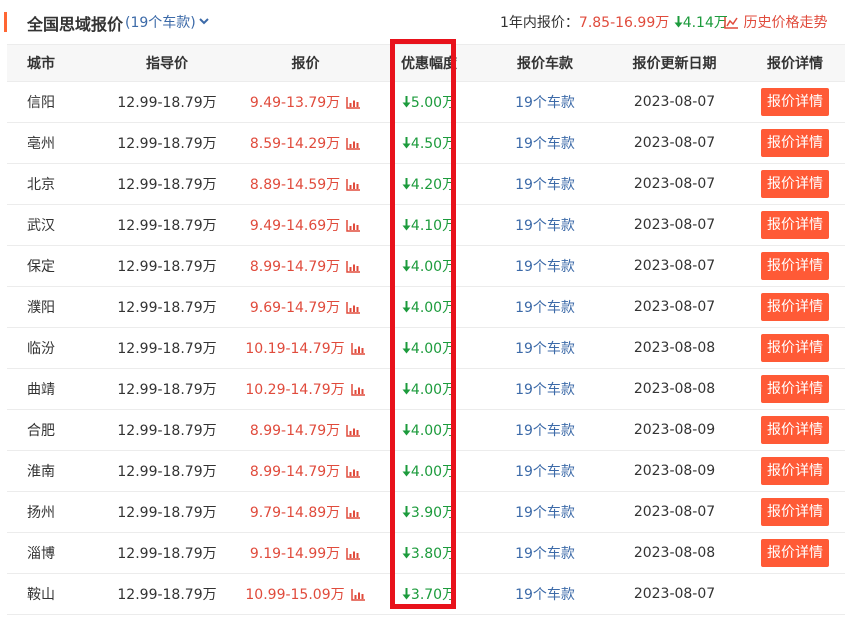  I want to click on city-cell: 扬州, so click(51, 512).